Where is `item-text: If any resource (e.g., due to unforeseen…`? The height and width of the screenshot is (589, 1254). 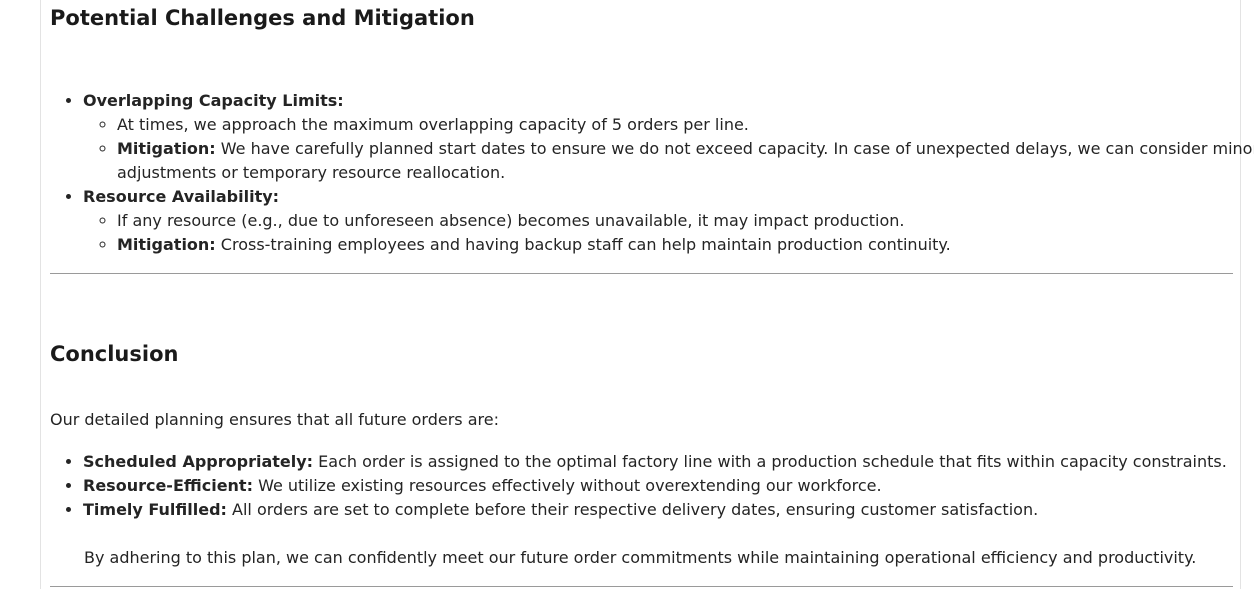
item-text: If any resource (e.g., due to unforeseen… is located at coordinates (511, 220).